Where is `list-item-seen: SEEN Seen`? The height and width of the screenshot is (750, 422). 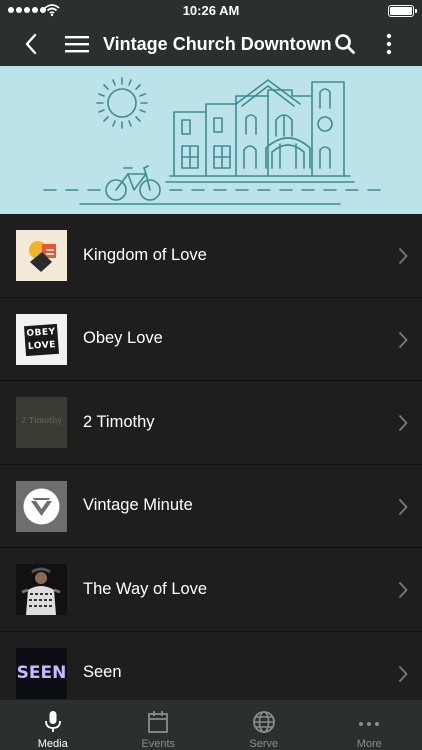
list-item-seen: SEEN Seen is located at coordinates (211, 665).